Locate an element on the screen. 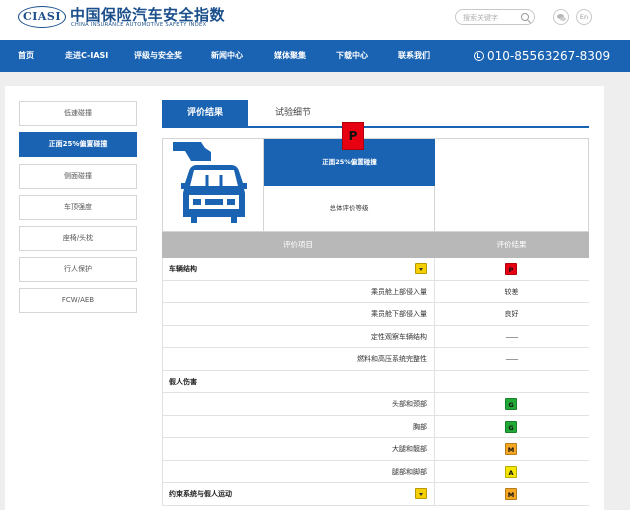 This screenshot has height=510, width=630. nav-item-news: 新闻中心 is located at coordinates (227, 56).